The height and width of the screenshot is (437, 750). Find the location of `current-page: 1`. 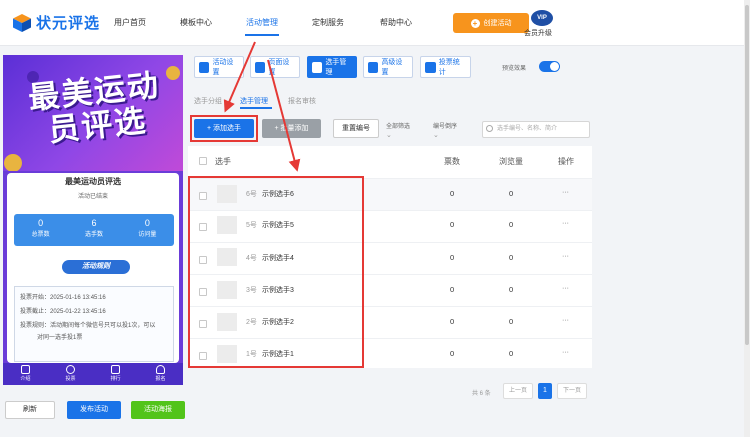

current-page: 1 is located at coordinates (545, 391).